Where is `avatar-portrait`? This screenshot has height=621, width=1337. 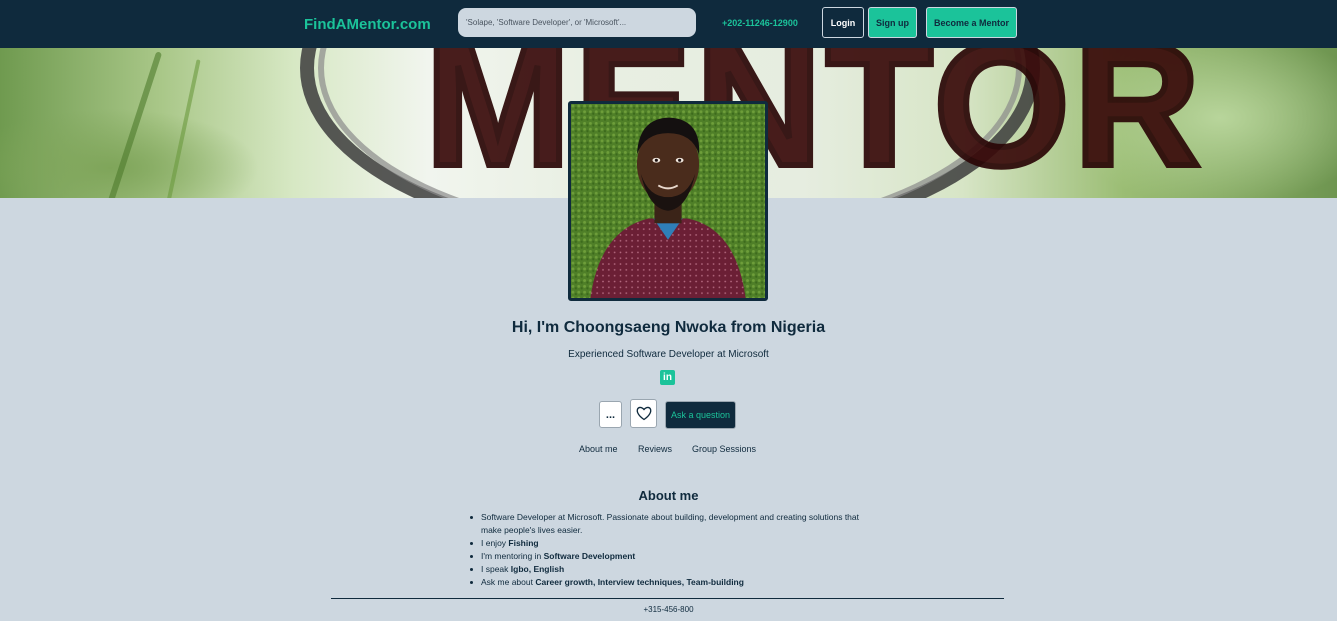 avatar-portrait is located at coordinates (668, 201).